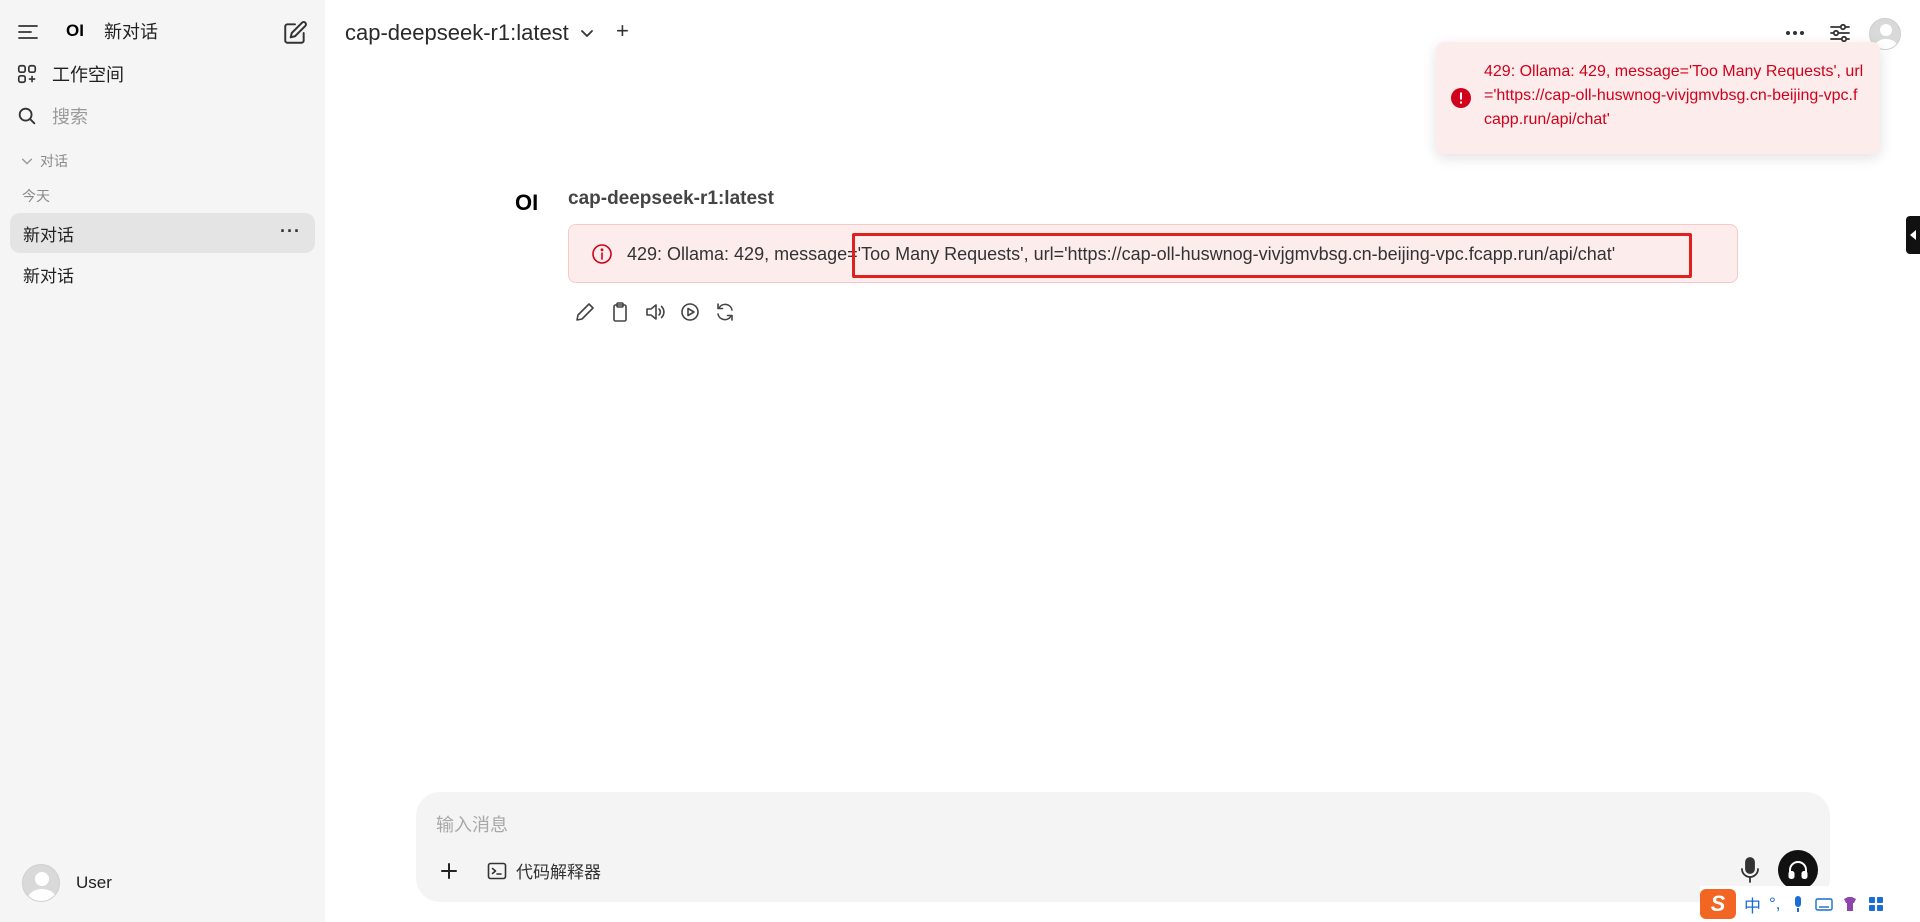 The height and width of the screenshot is (922, 1920). What do you see at coordinates (497, 870) in the screenshot?
I see `terminal-icon` at bounding box center [497, 870].